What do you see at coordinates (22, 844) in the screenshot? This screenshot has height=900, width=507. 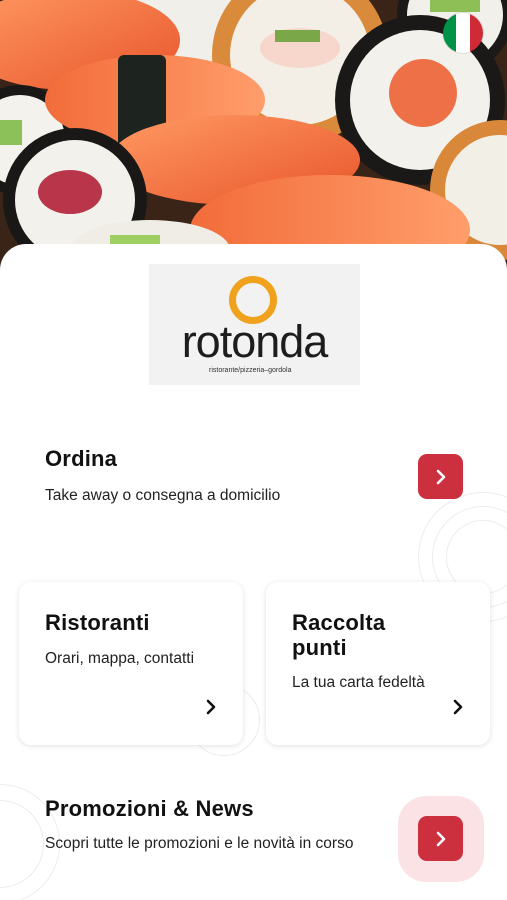 I see `decorative-ring` at bounding box center [22, 844].